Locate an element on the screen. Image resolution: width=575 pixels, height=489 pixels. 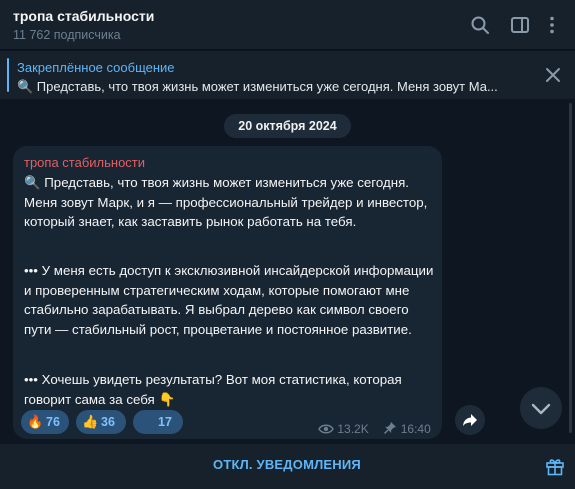
subscriber-count: 11 762 подписчика is located at coordinates (67, 35).